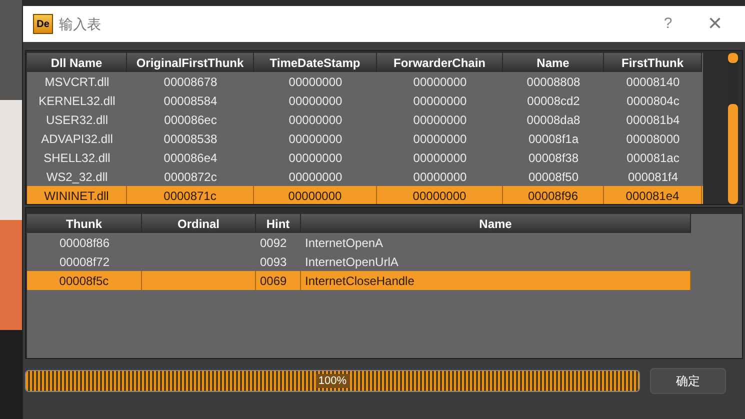 Image resolution: width=745 pixels, height=419 pixels. What do you see at coordinates (344, 243) in the screenshot?
I see `table-cell-text: InternetOpenA` at bounding box center [344, 243].